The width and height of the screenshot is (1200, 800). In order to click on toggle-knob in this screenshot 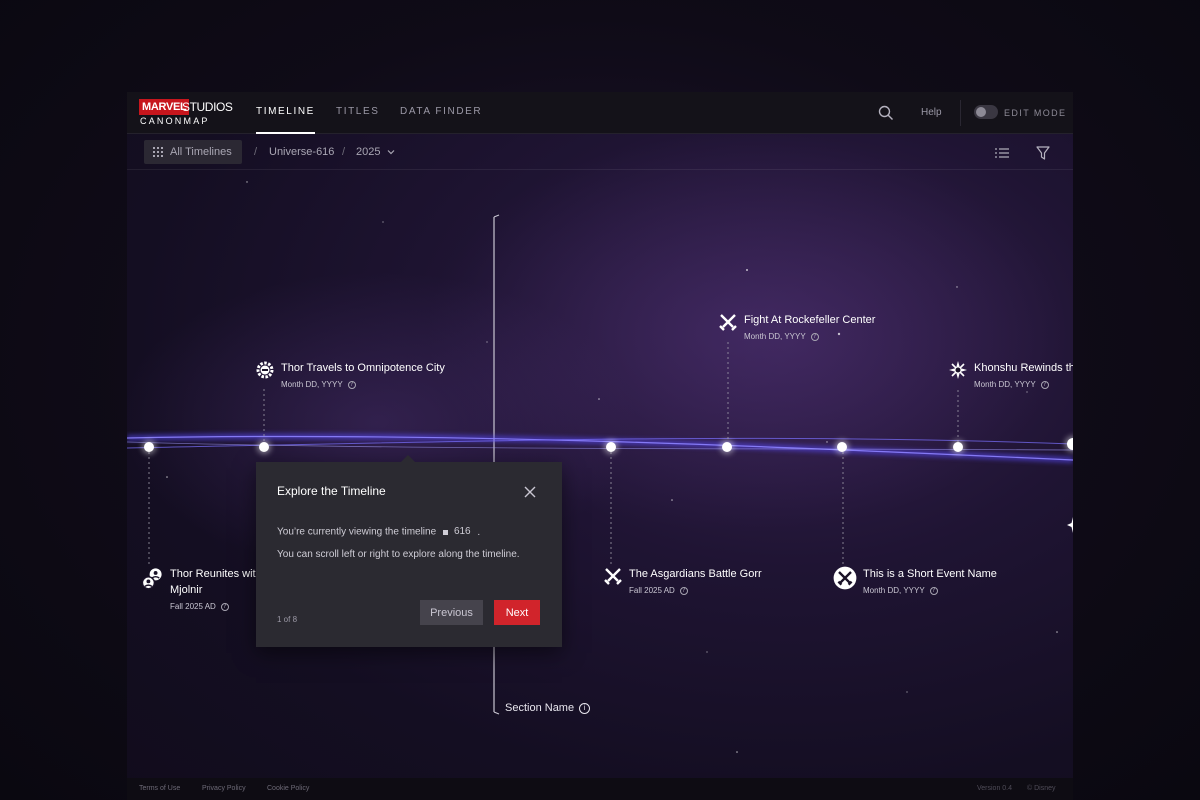, I will do `click(981, 112)`.